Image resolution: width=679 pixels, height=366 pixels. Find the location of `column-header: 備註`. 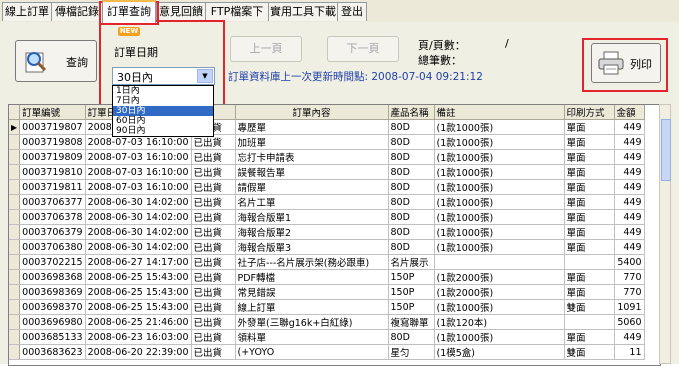

column-header: 備註 is located at coordinates (499, 112).